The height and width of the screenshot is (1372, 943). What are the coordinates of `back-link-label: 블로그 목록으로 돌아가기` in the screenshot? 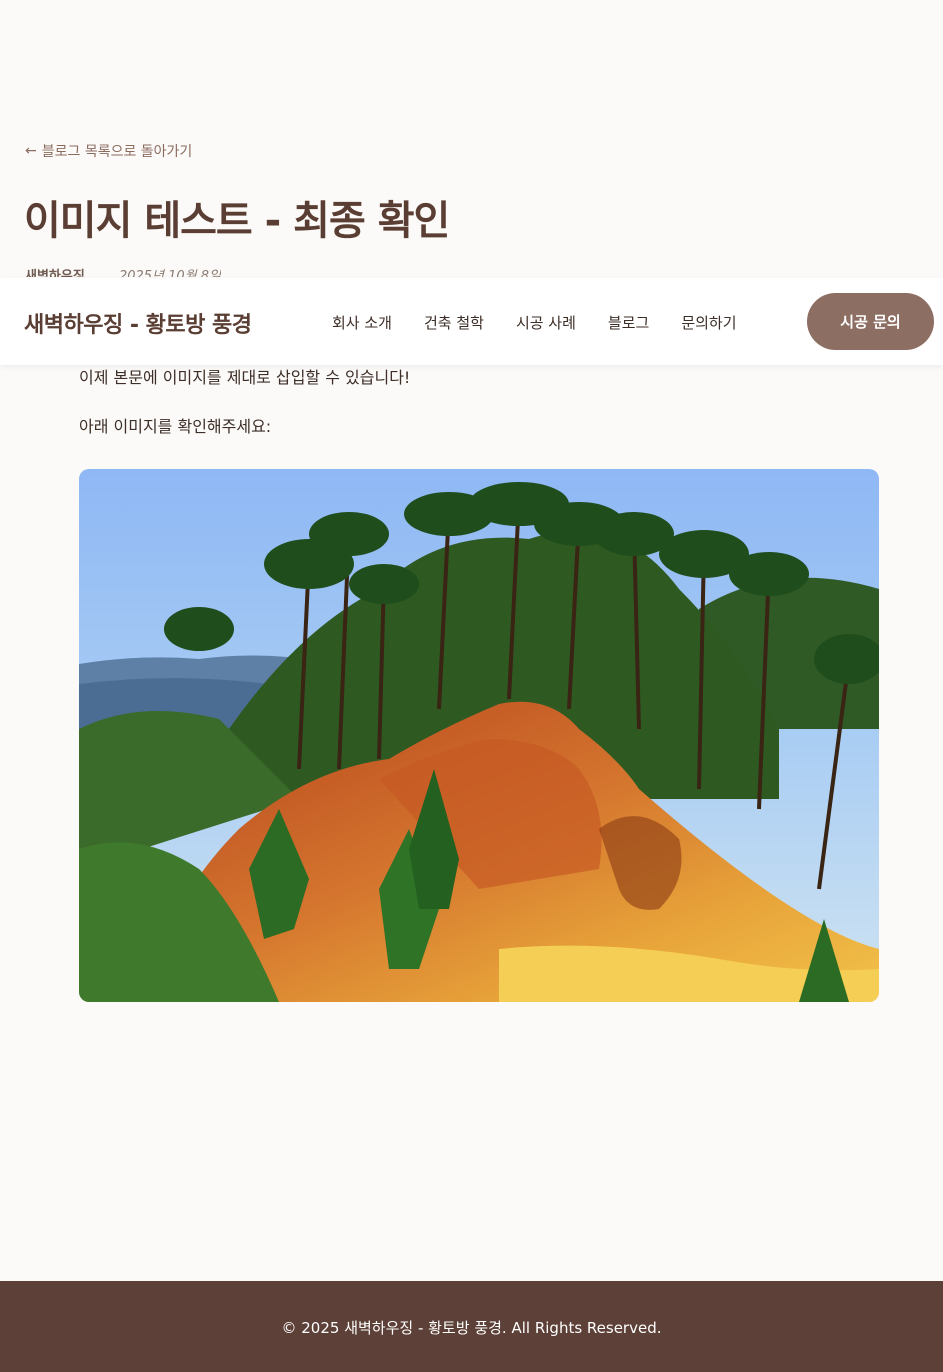 It's located at (117, 152).